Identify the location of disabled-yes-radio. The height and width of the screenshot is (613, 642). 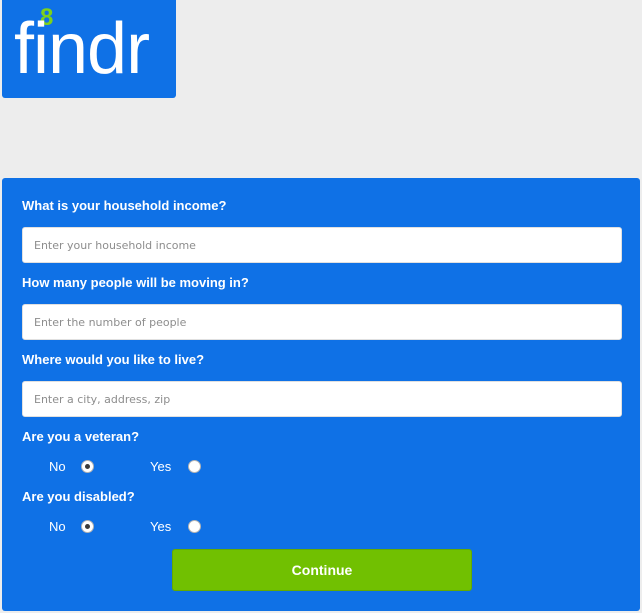
(194, 526).